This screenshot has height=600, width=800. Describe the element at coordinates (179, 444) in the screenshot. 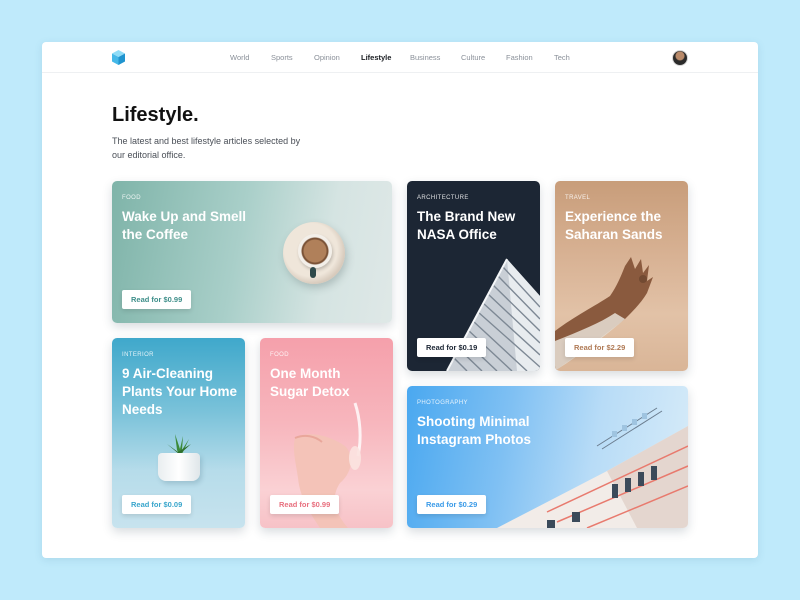

I see `plant-leaves-image` at that location.